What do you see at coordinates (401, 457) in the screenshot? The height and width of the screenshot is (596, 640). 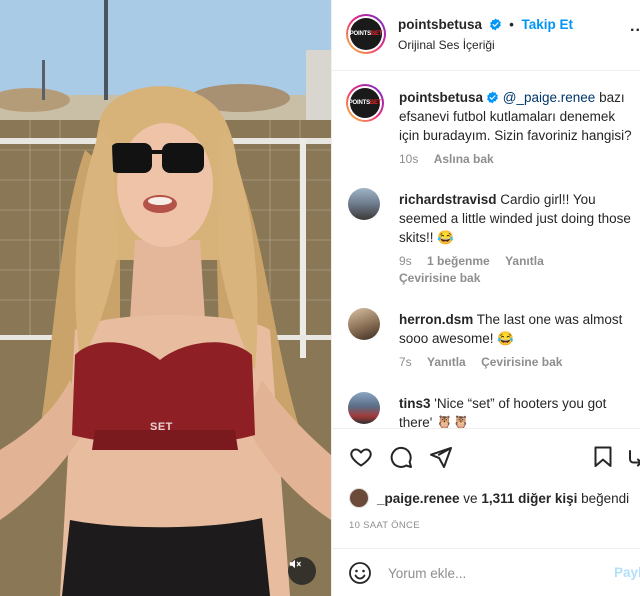 I see `comment-bubble-icon` at bounding box center [401, 457].